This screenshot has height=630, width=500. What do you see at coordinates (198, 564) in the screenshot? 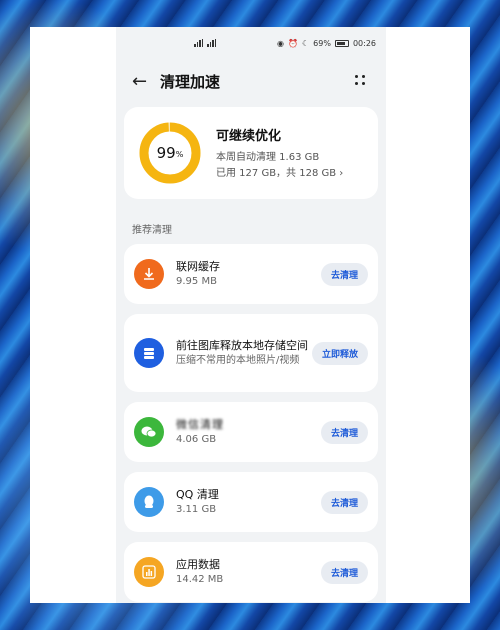
I see `item-title: 应用数据` at bounding box center [198, 564].